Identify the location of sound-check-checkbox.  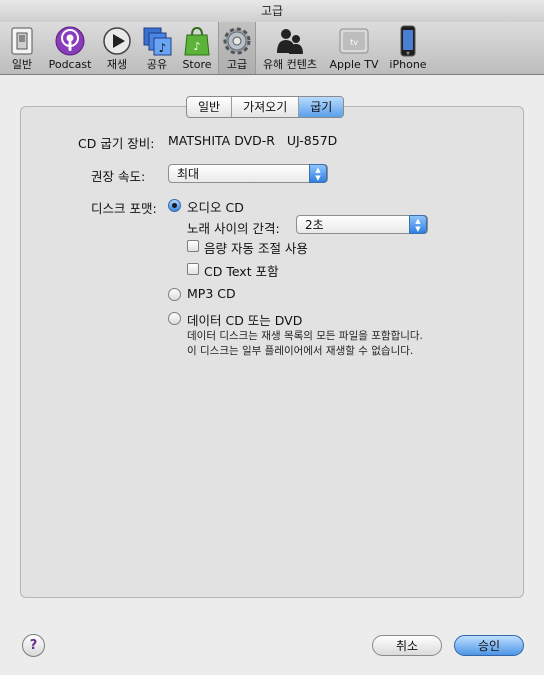
(193, 246).